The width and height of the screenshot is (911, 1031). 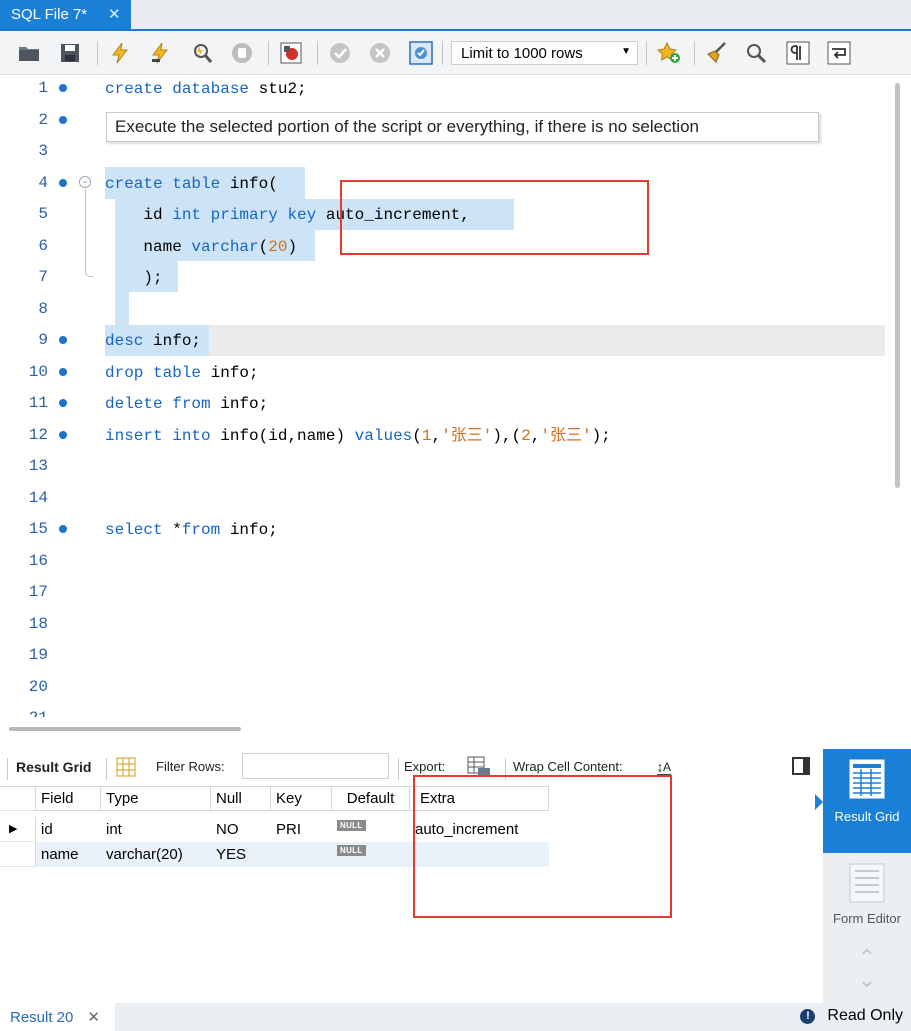 I want to click on code-line-6: name varchar(20), so click(x=201, y=247).